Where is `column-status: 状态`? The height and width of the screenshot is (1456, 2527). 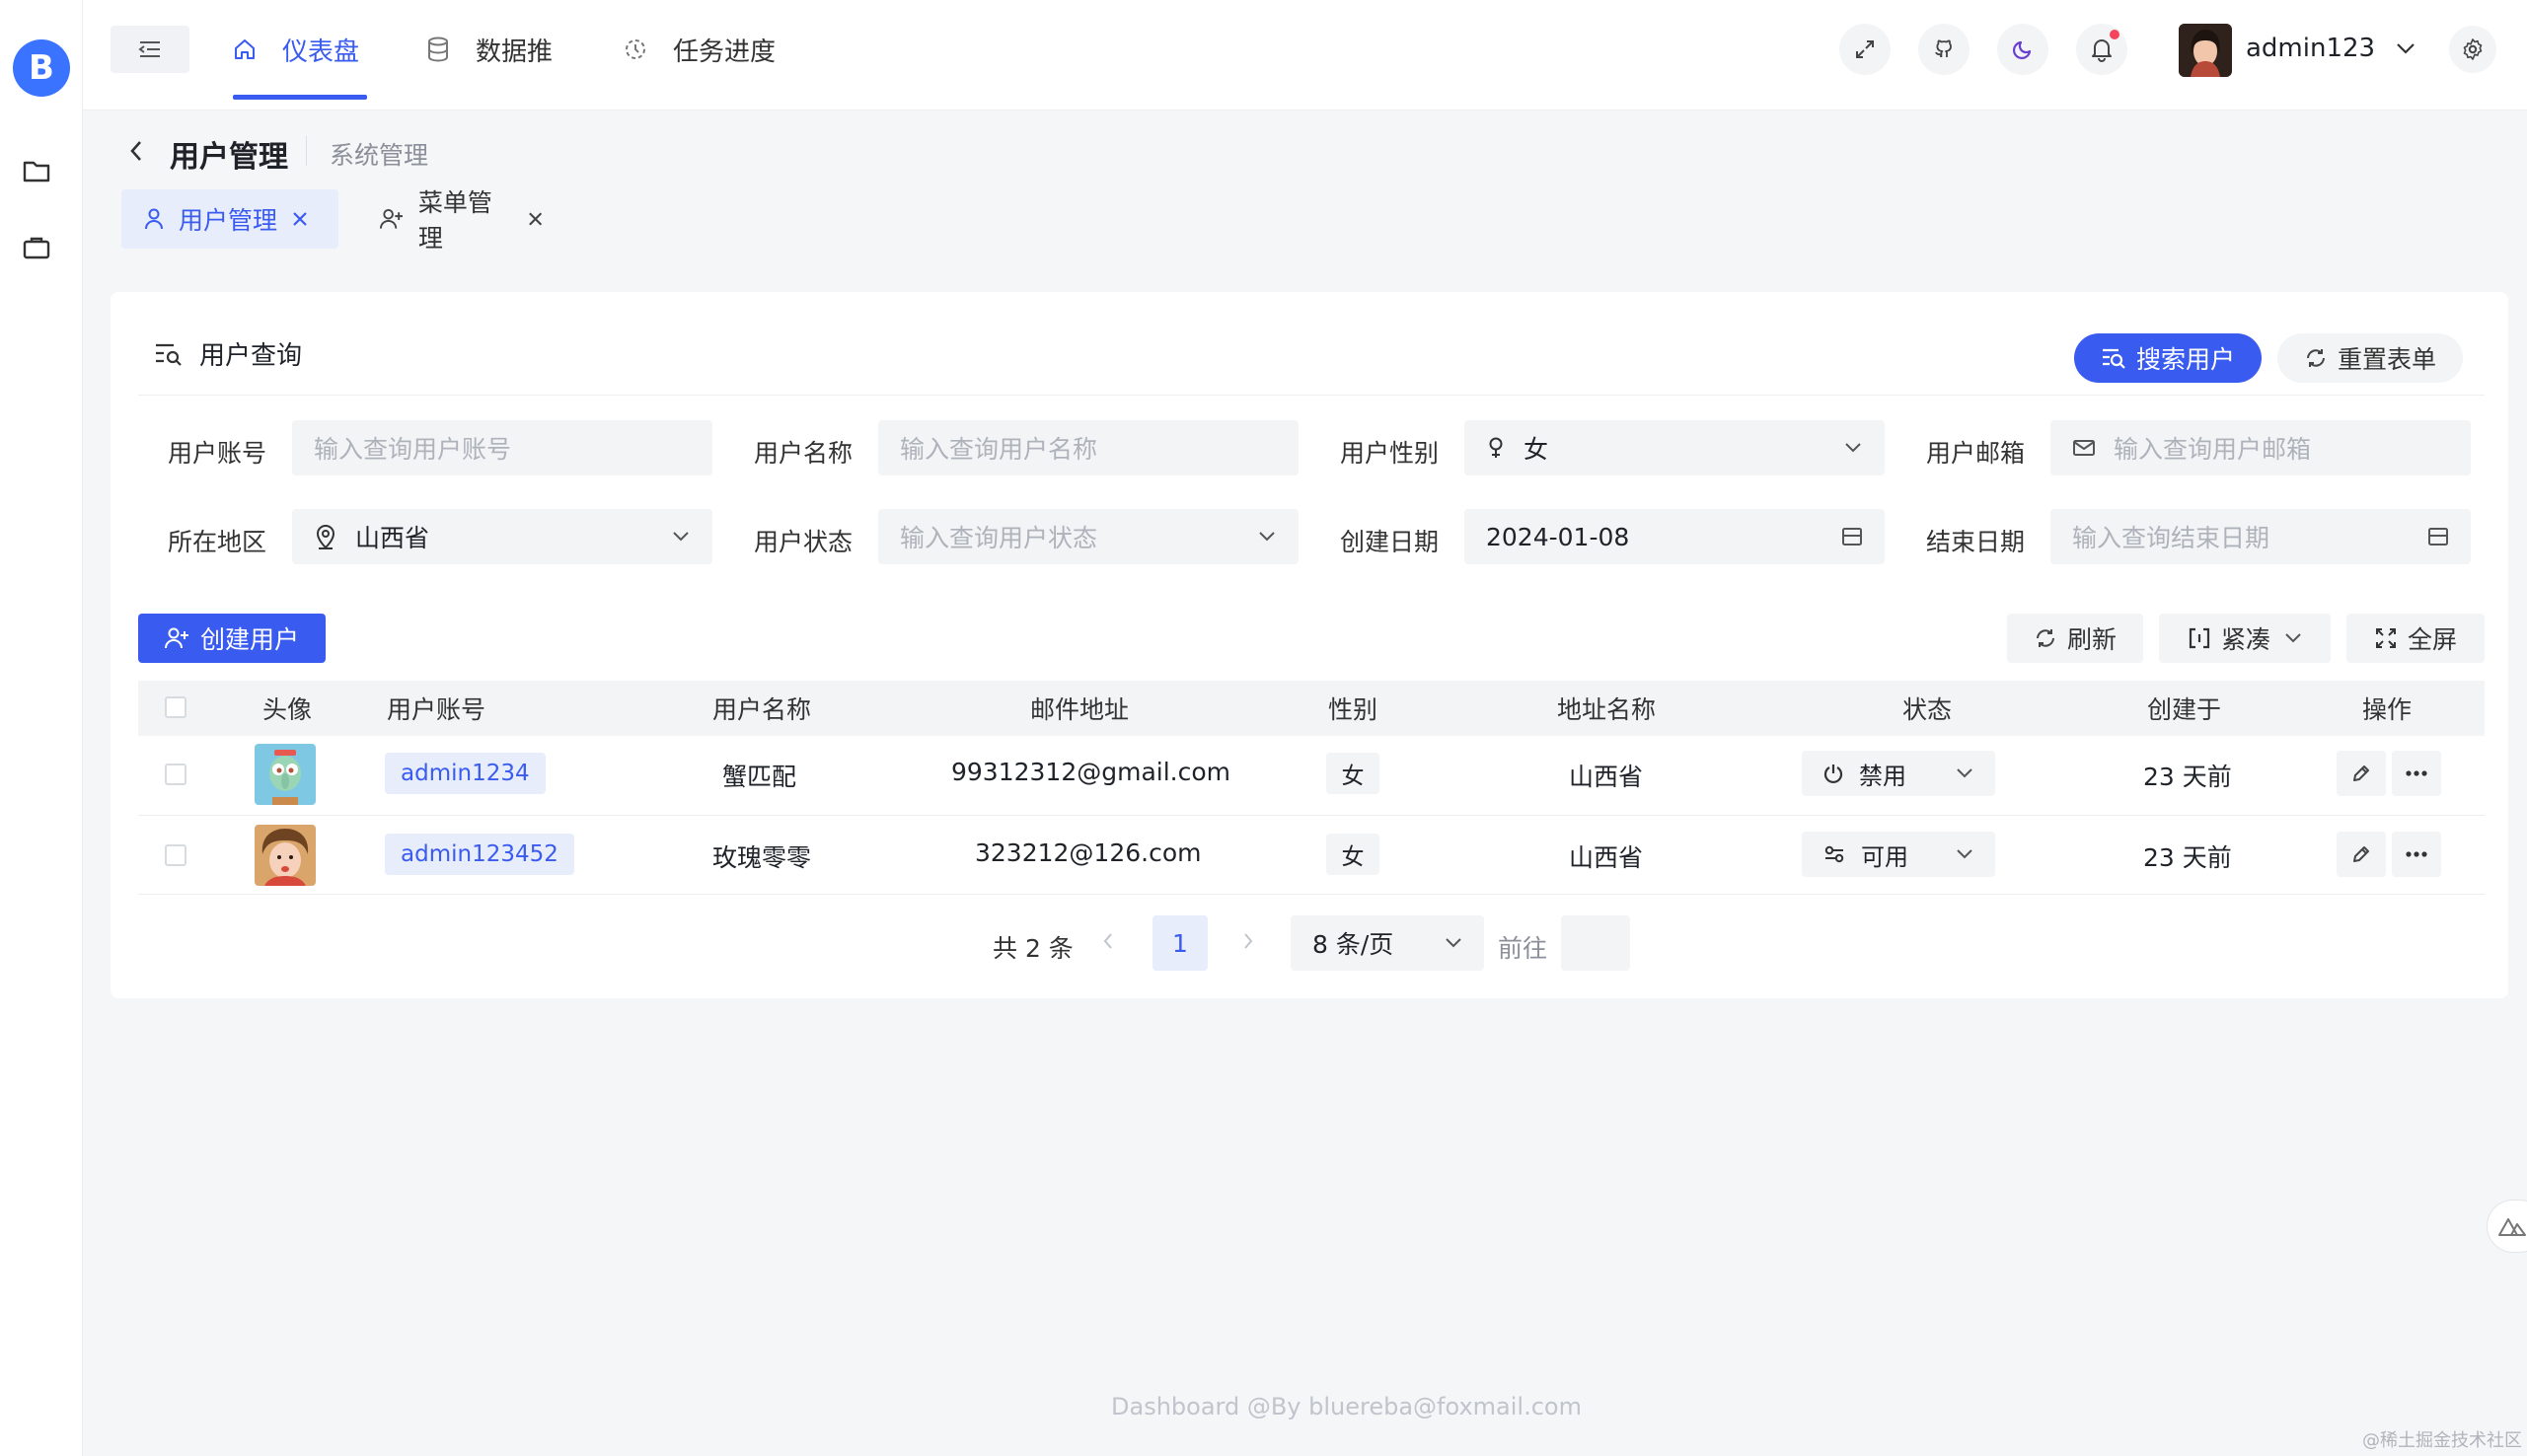 column-status: 状态 is located at coordinates (1927, 708).